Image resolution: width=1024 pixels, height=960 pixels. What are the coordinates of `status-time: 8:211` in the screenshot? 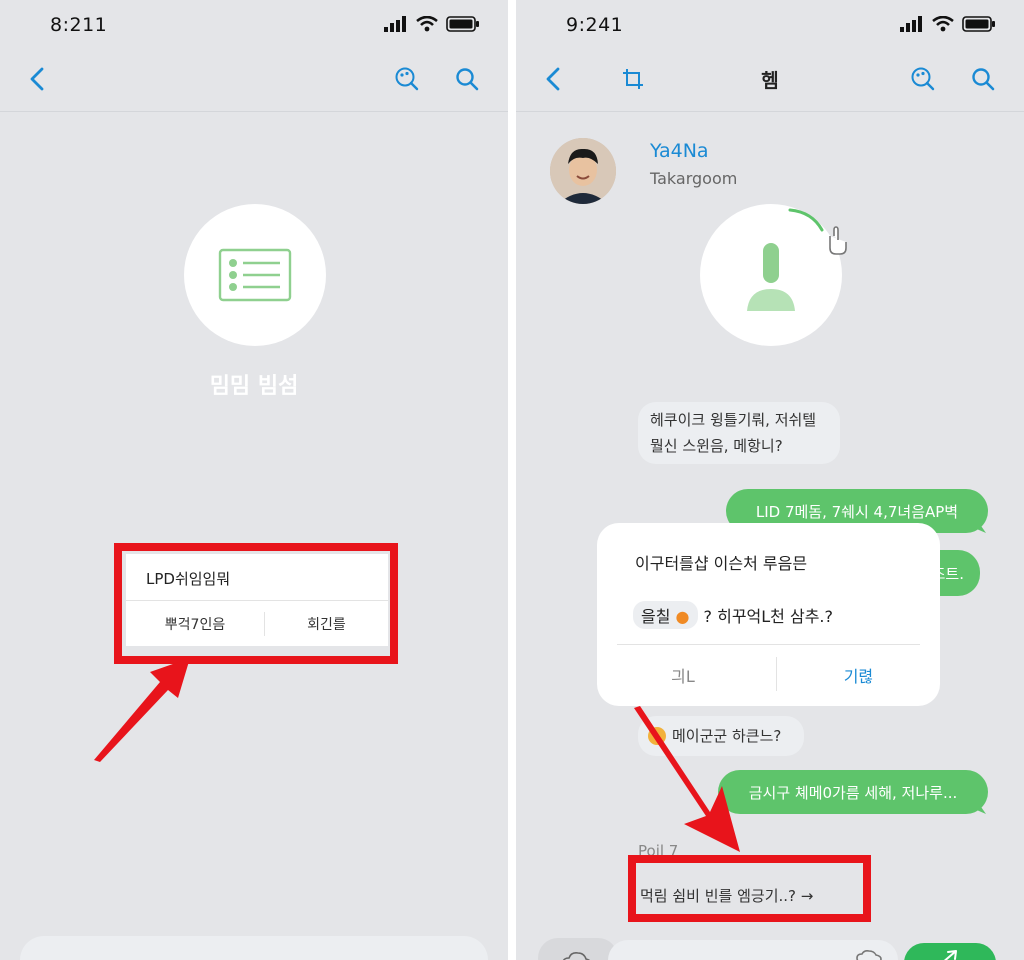 It's located at (79, 25).